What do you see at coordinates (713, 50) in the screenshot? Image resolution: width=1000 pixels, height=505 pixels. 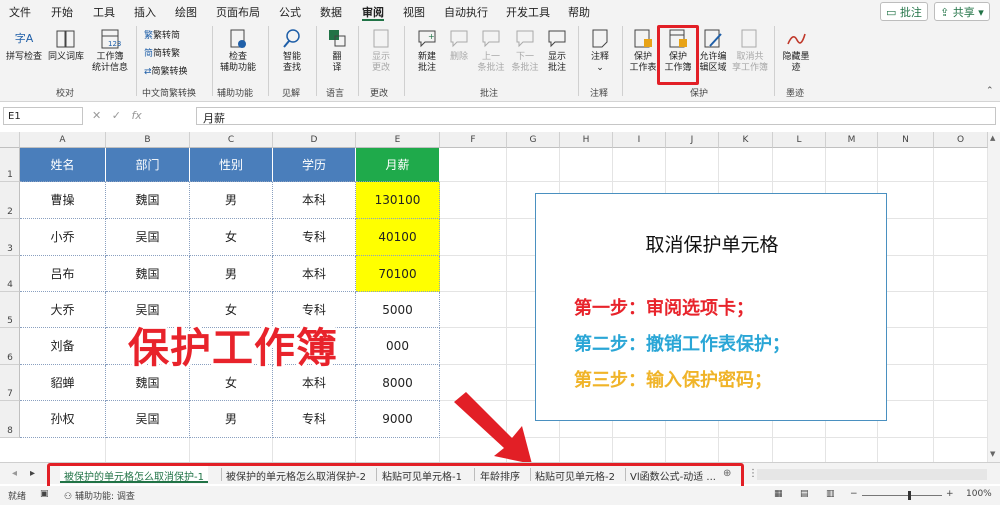 I see `allow-edit-ranges-button: 允许编 辑区域` at bounding box center [713, 50].